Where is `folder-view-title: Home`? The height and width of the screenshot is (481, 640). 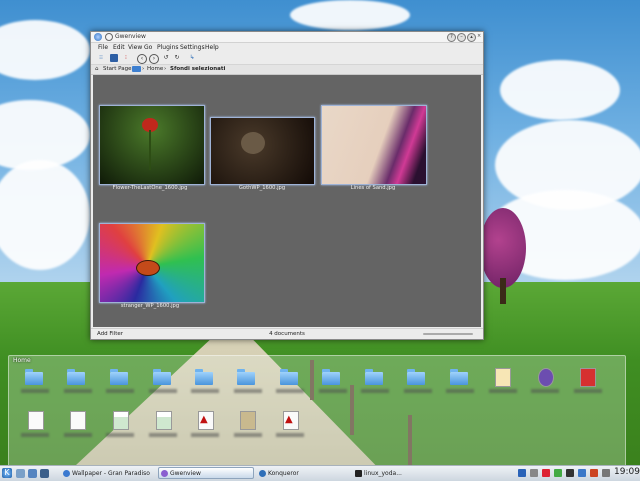 folder-view-title: Home is located at coordinates (22, 360).